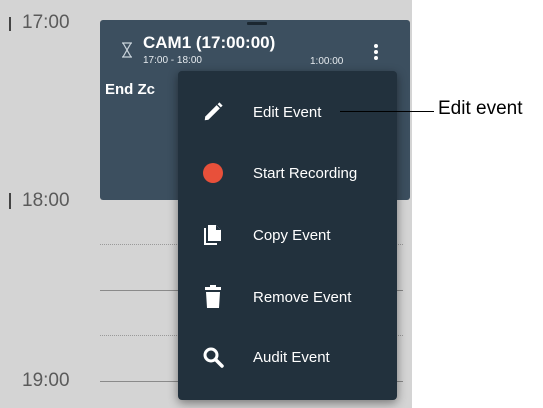 This screenshot has width=543, height=408. Describe the element at coordinates (302, 297) in the screenshot. I see `menu-item-label: Remove Event` at that location.